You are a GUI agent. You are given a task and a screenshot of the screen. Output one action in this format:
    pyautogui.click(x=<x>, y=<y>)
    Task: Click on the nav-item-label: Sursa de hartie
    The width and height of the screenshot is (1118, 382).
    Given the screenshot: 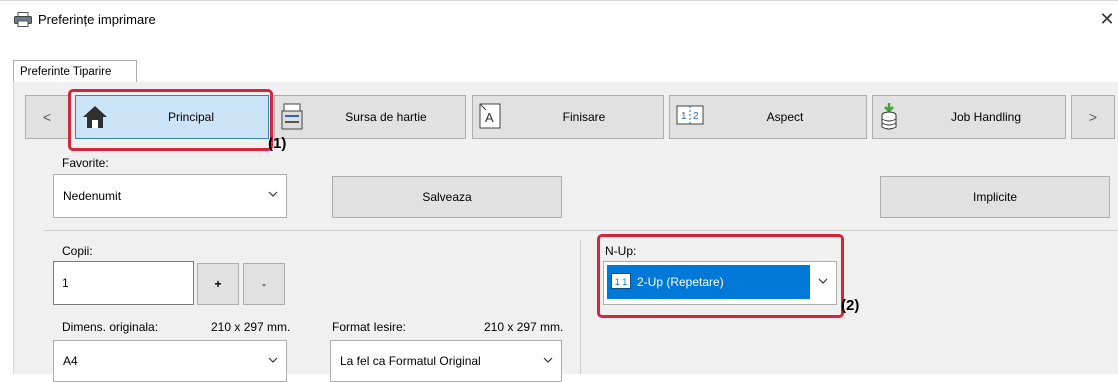 What is the action you would take?
    pyautogui.click(x=386, y=117)
    